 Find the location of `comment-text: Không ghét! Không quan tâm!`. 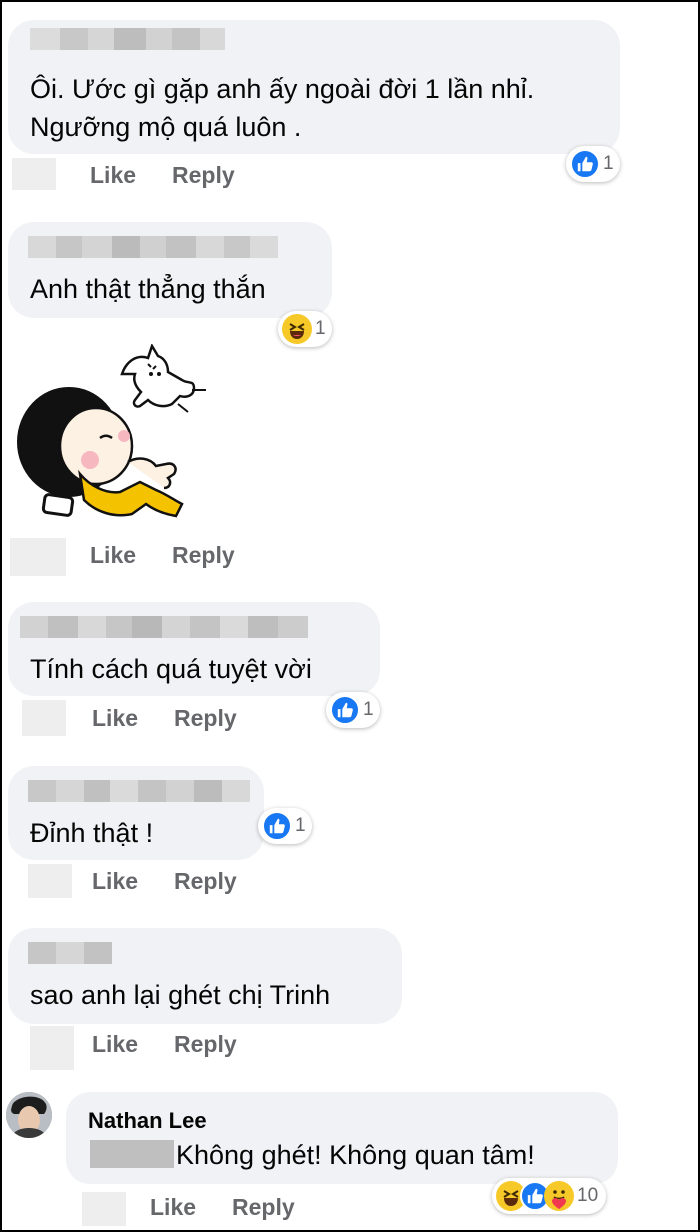

comment-text: Không ghét! Không quan tâm! is located at coordinates (355, 1155).